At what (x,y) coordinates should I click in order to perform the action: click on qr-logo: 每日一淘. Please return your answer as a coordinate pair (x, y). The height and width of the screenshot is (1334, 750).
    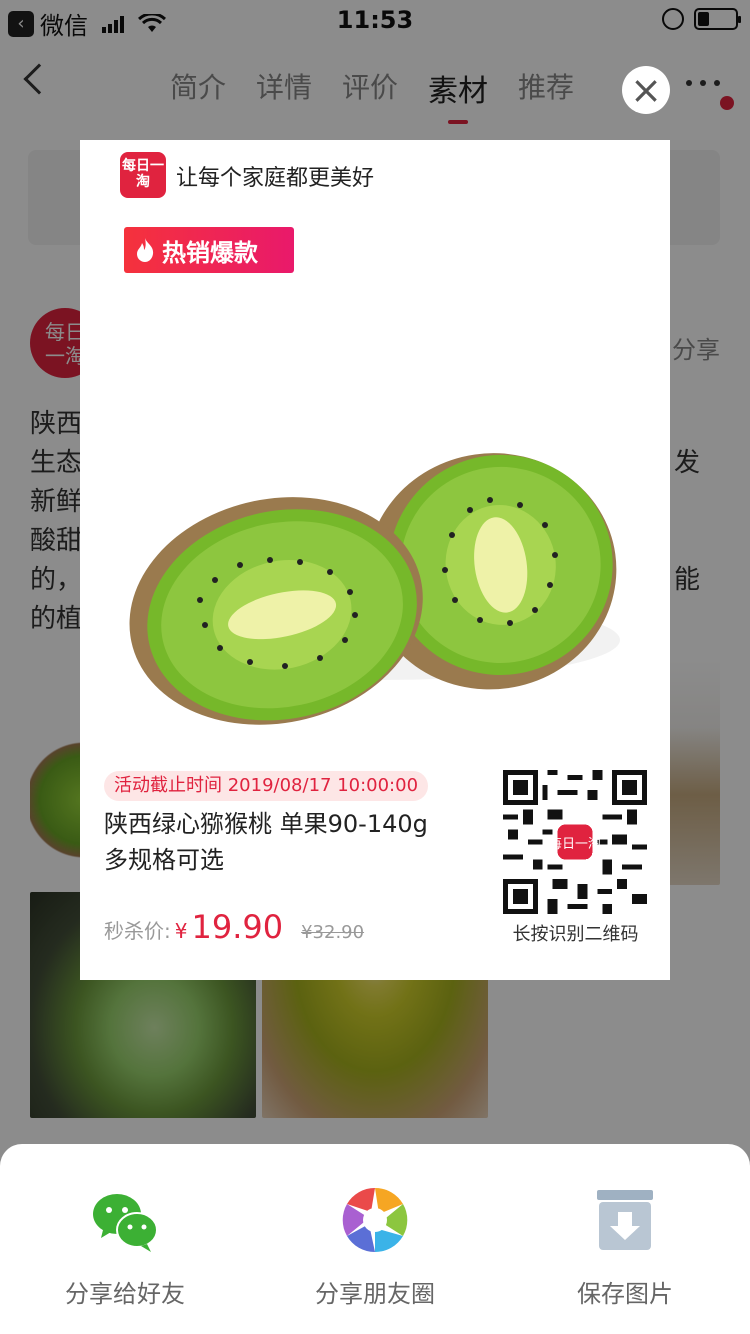
    Looking at the image, I should click on (575, 844).